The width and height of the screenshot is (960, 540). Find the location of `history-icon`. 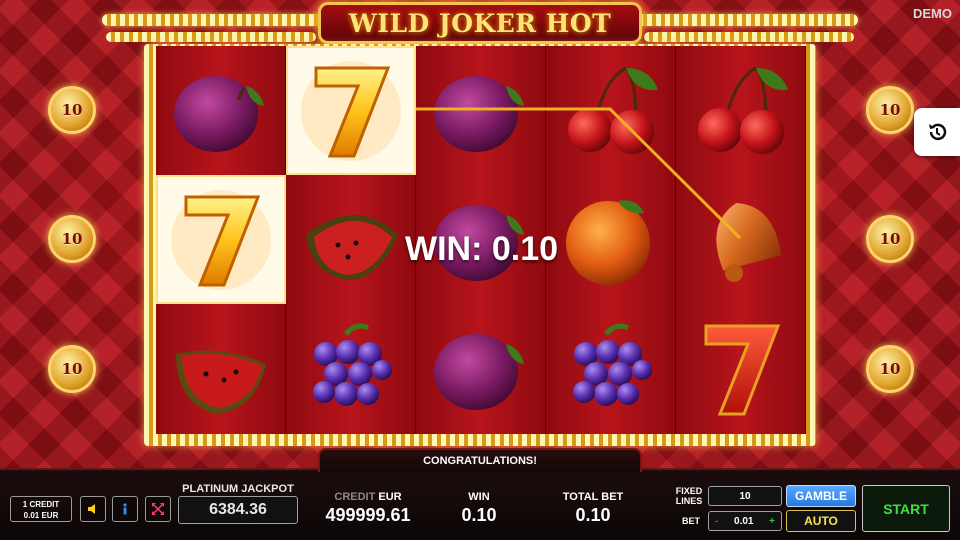

history-icon is located at coordinates (938, 132).